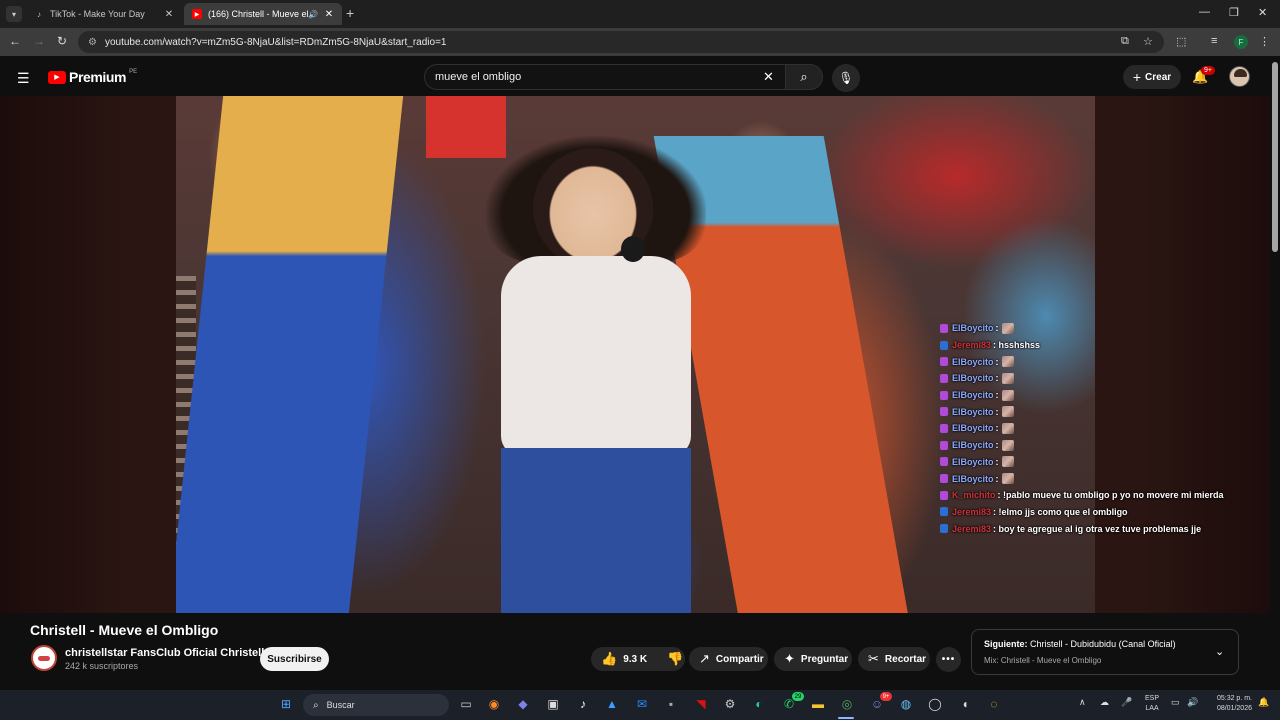 The image size is (1280, 720). I want to click on search-input: mueve el ombligo, so click(606, 77).